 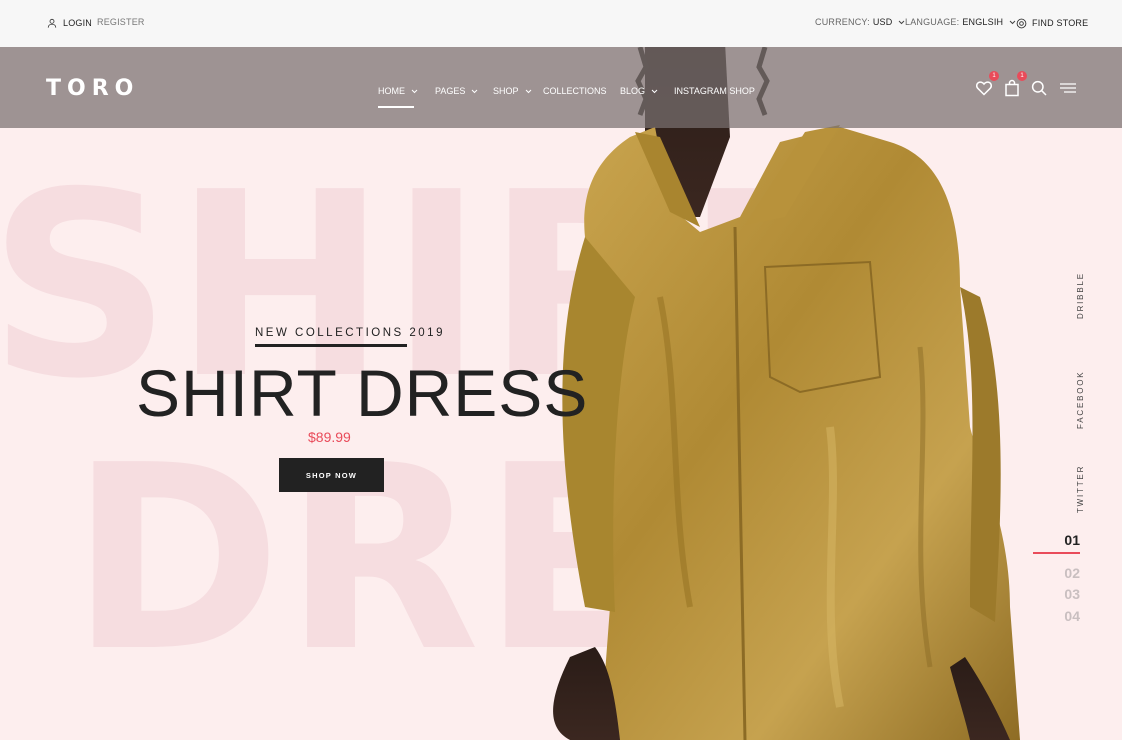 What do you see at coordinates (78, 23) in the screenshot?
I see `login-label: LOGIN` at bounding box center [78, 23].